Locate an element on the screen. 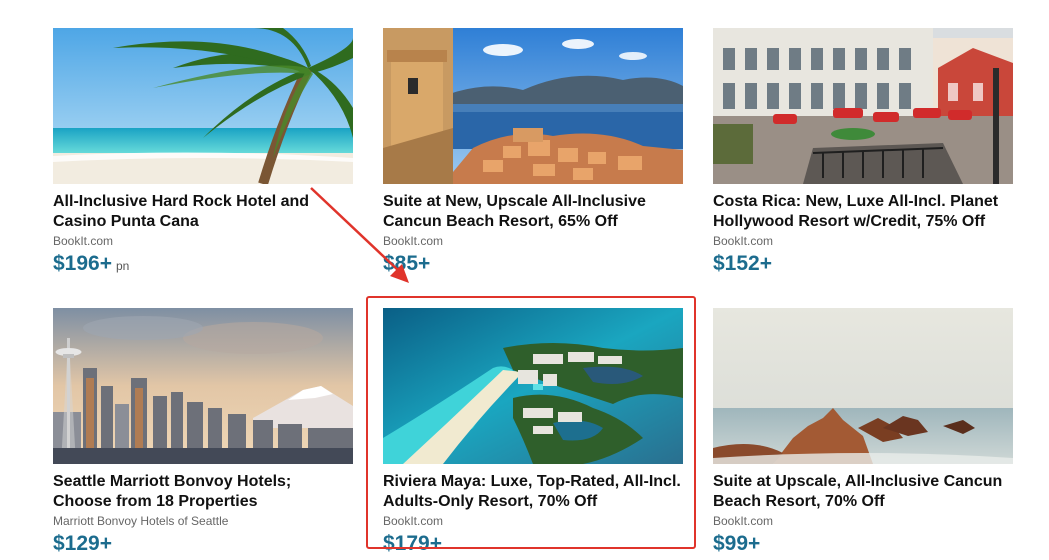 The image size is (1049, 560). price-row: $129+ is located at coordinates (203, 545).